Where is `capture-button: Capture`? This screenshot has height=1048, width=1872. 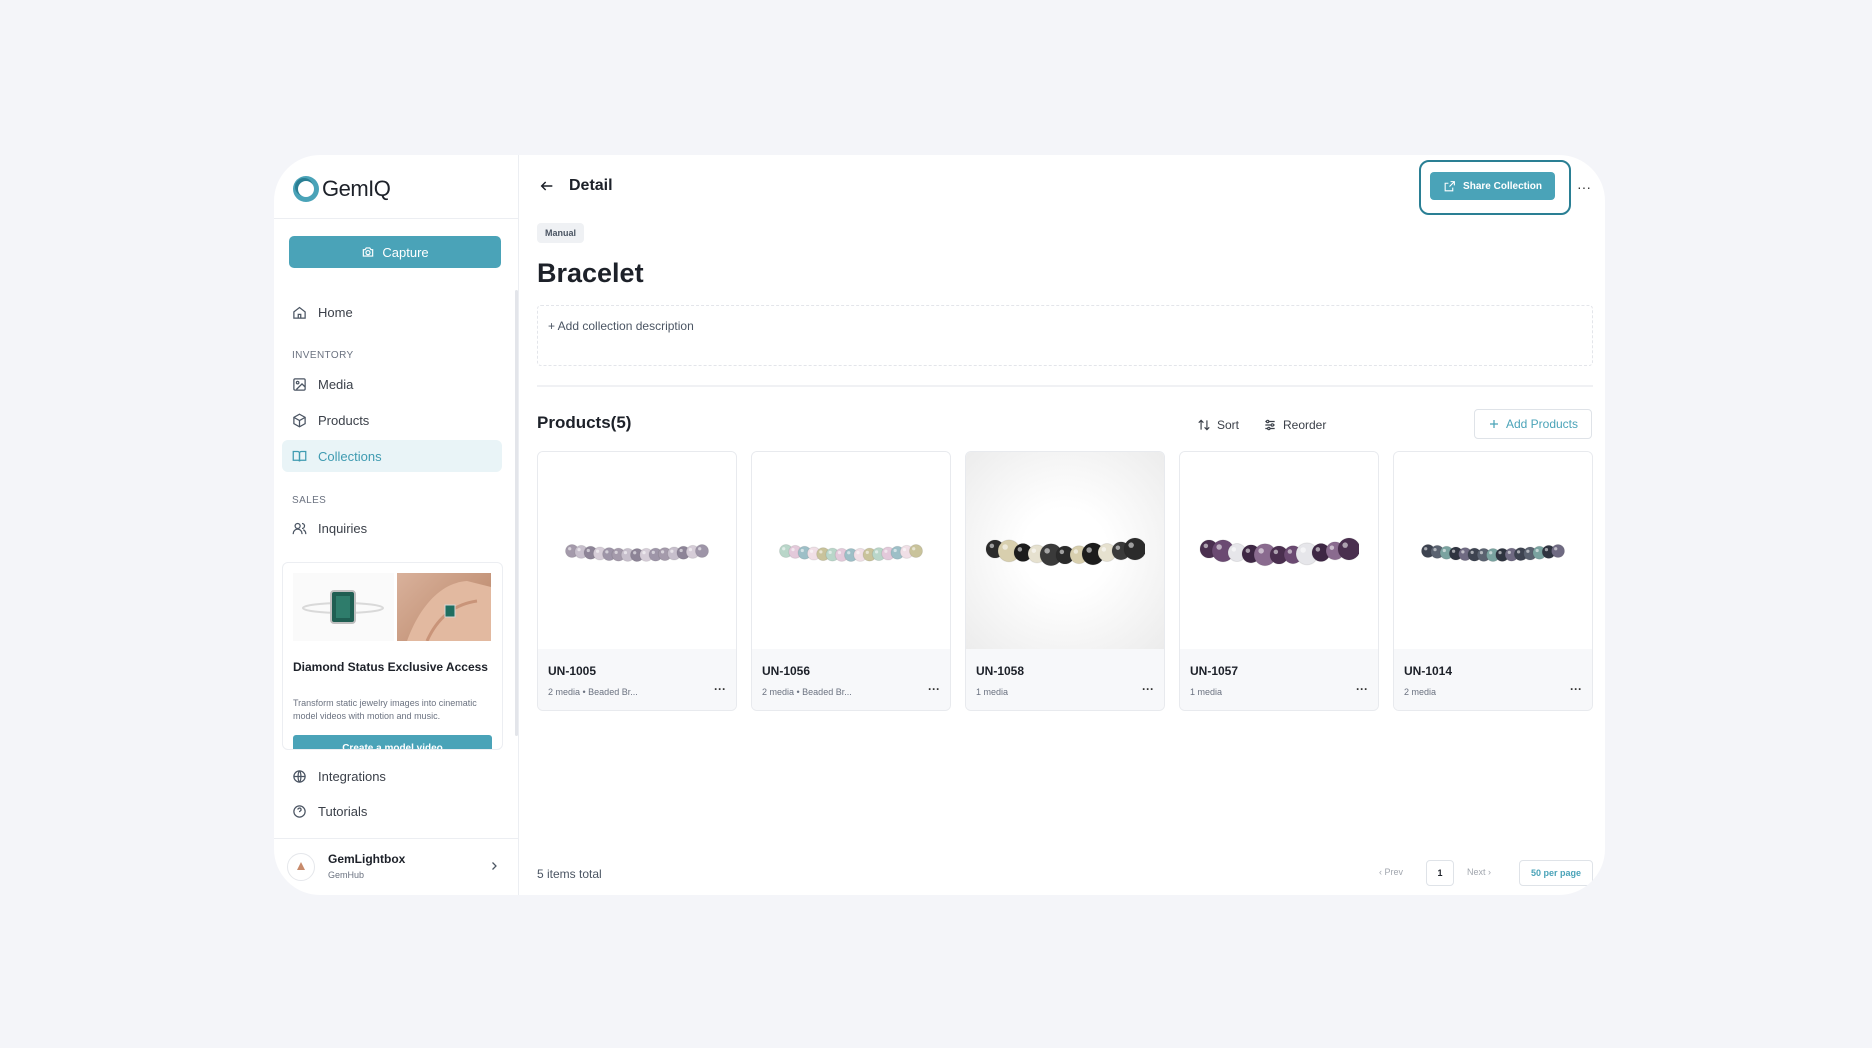 capture-button: Capture is located at coordinates (395, 252).